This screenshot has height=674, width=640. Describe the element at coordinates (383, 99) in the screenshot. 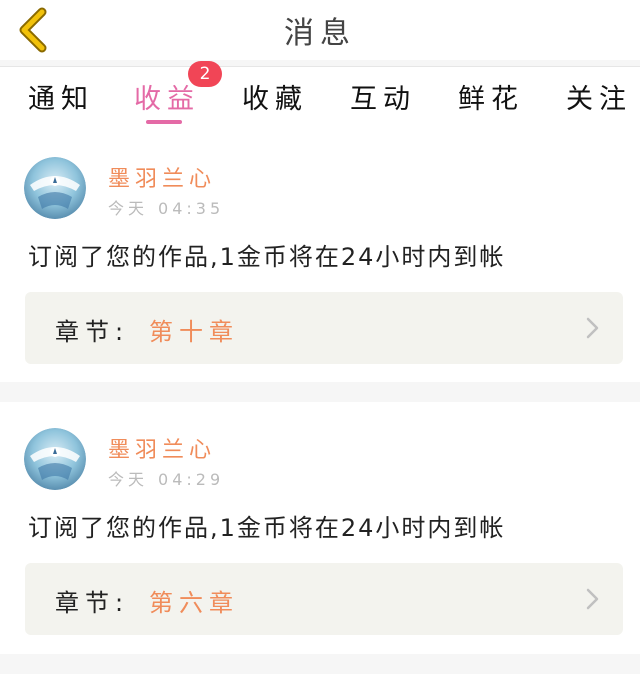

I see `tab-interactions: 互动` at that location.